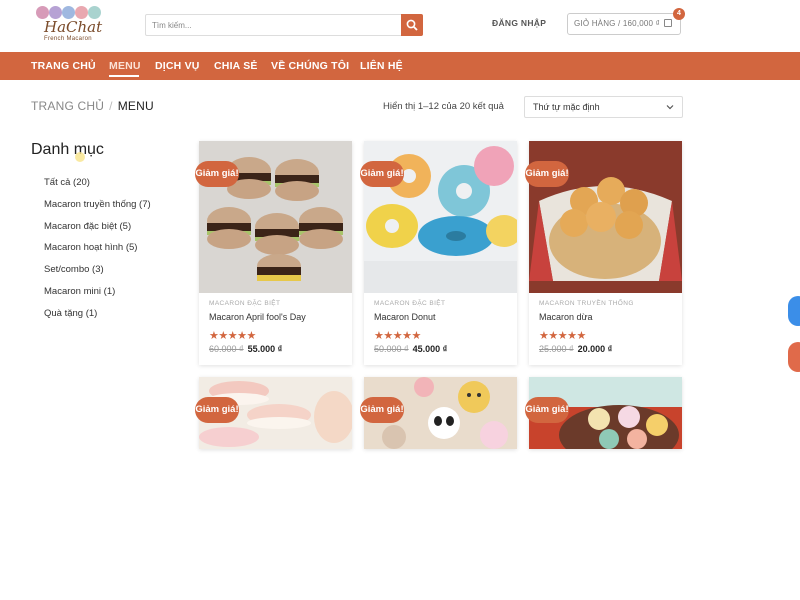 The image size is (800, 600). Describe the element at coordinates (97, 188) in the screenshot. I see `category-item: Tất cả (20)` at that location.